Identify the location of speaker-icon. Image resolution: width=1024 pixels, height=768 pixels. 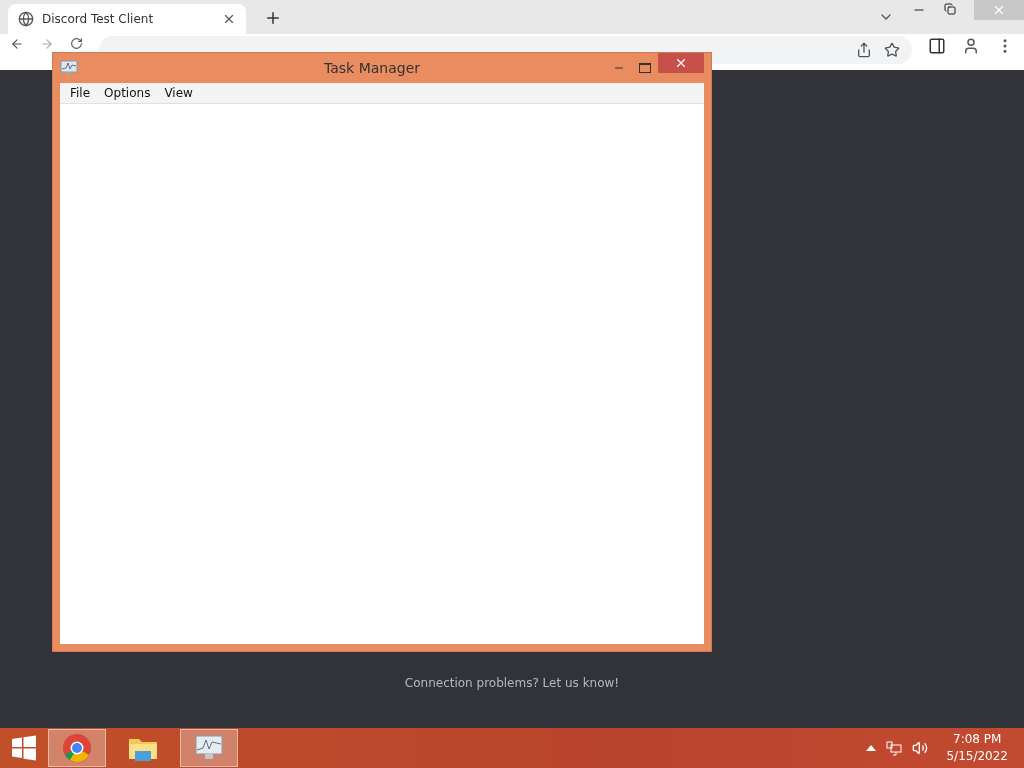
(920, 748).